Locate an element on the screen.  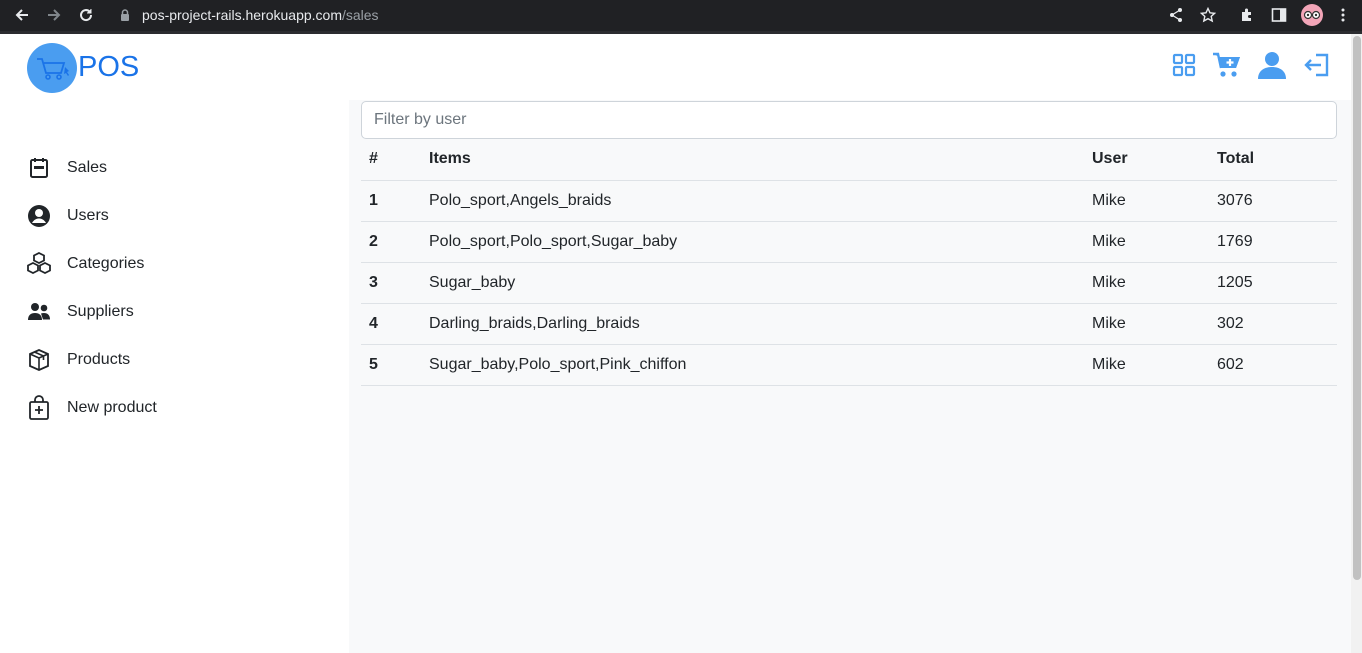
bag-plus-icon is located at coordinates (39, 408).